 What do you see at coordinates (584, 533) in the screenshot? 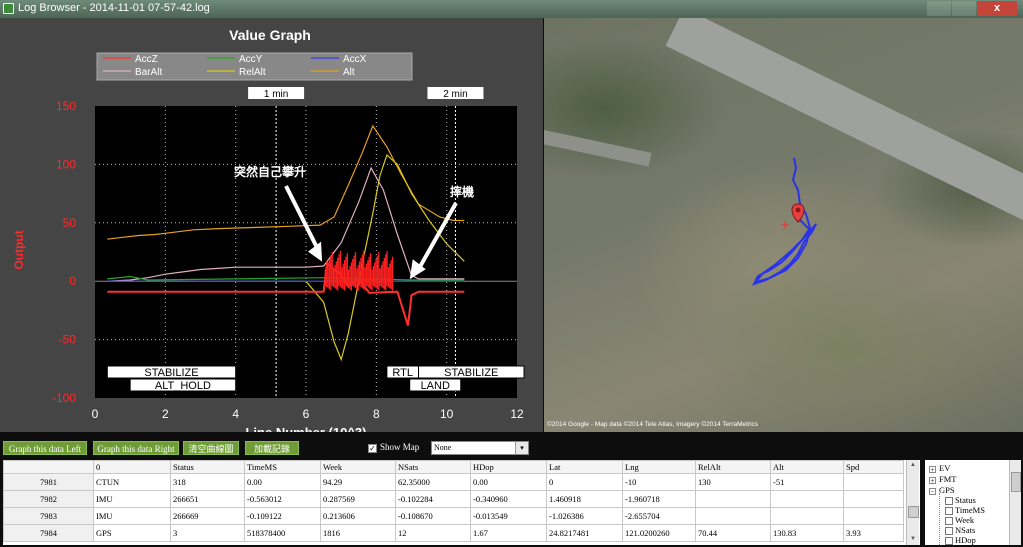
I see `table-cell: 24.8217481` at bounding box center [584, 533].